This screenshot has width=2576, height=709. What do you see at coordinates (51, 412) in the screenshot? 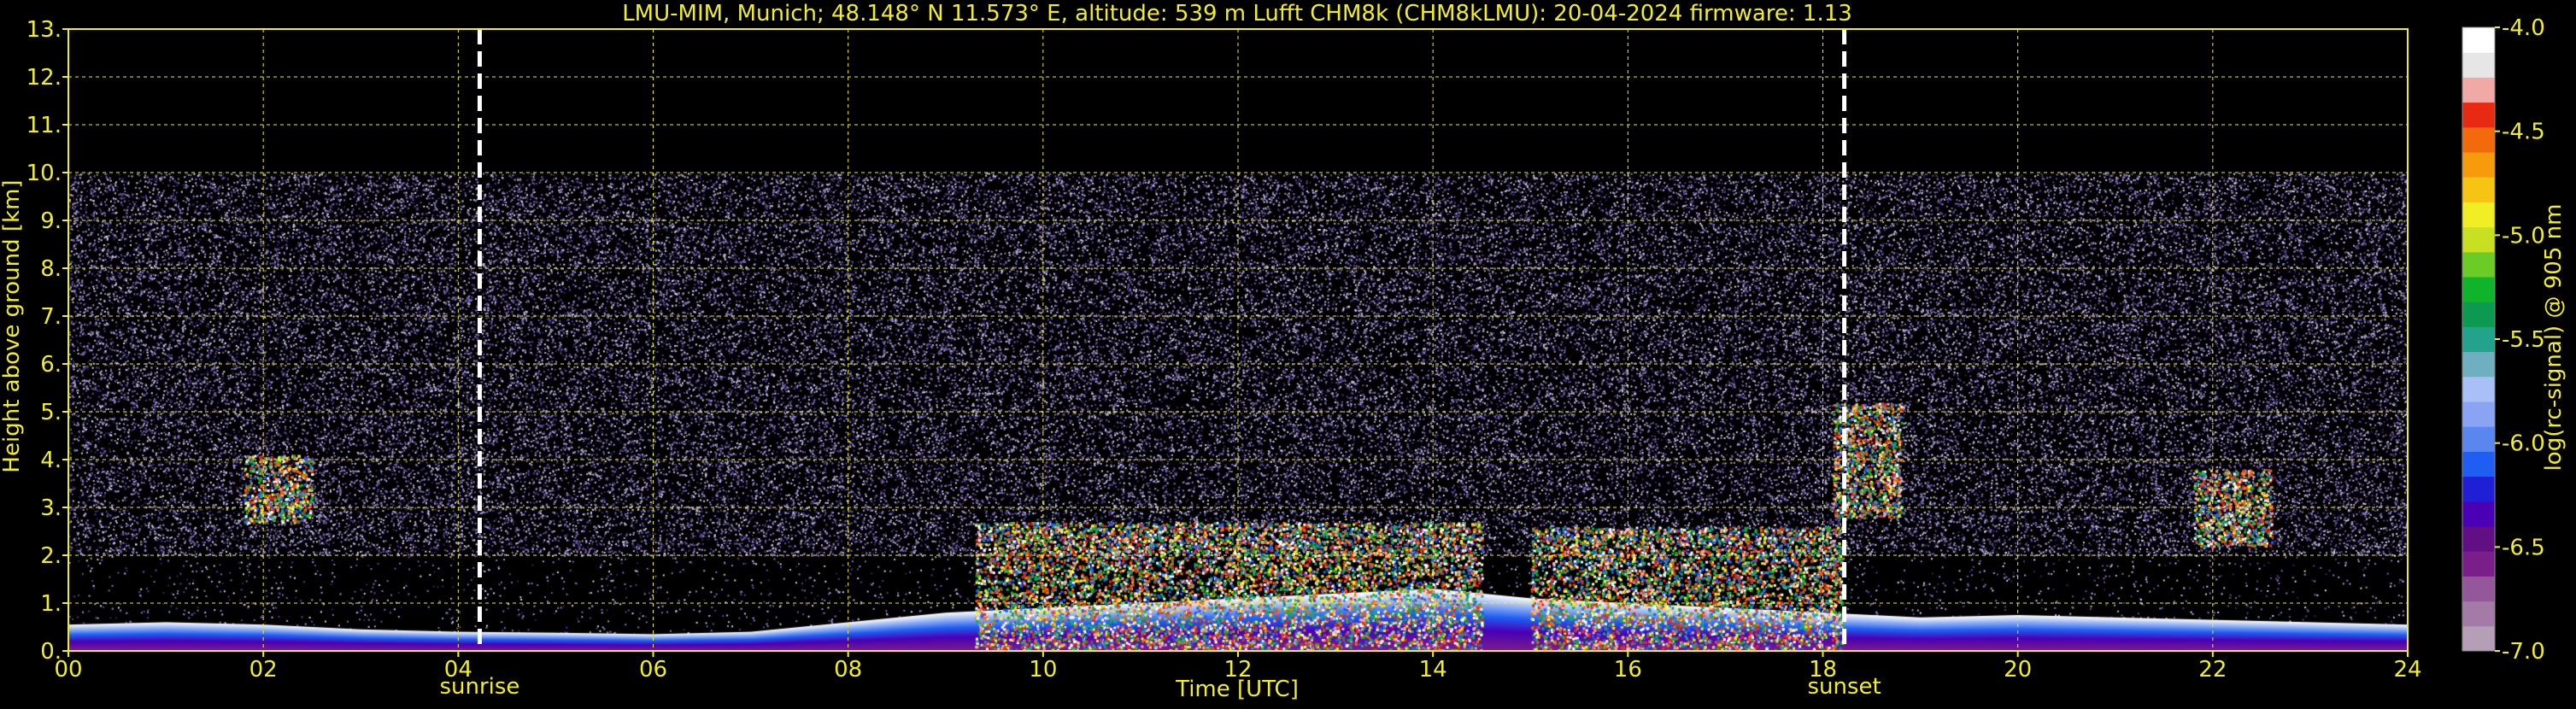
I see `y-tick-label: 5.` at bounding box center [51, 412].